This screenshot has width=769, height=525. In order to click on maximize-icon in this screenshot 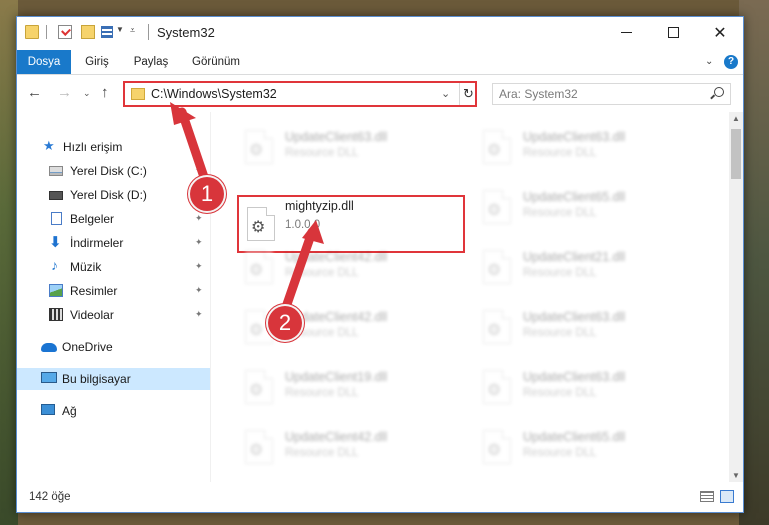, I will do `click(673, 32)`.